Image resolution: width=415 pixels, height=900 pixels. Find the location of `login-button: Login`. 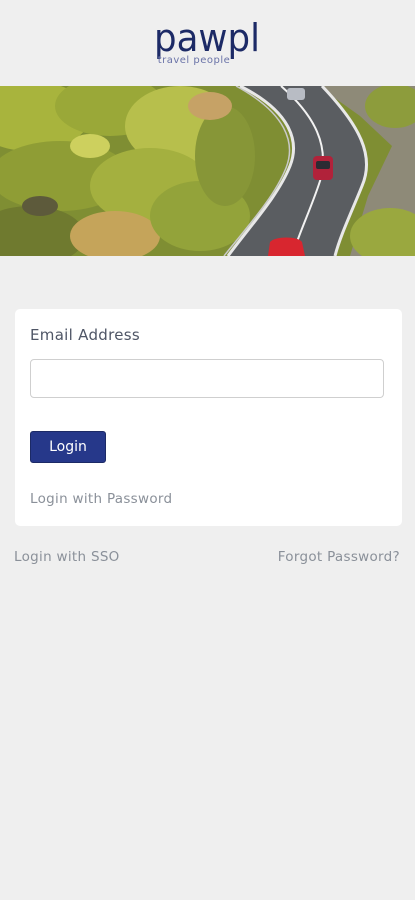

login-button: Login is located at coordinates (68, 447).